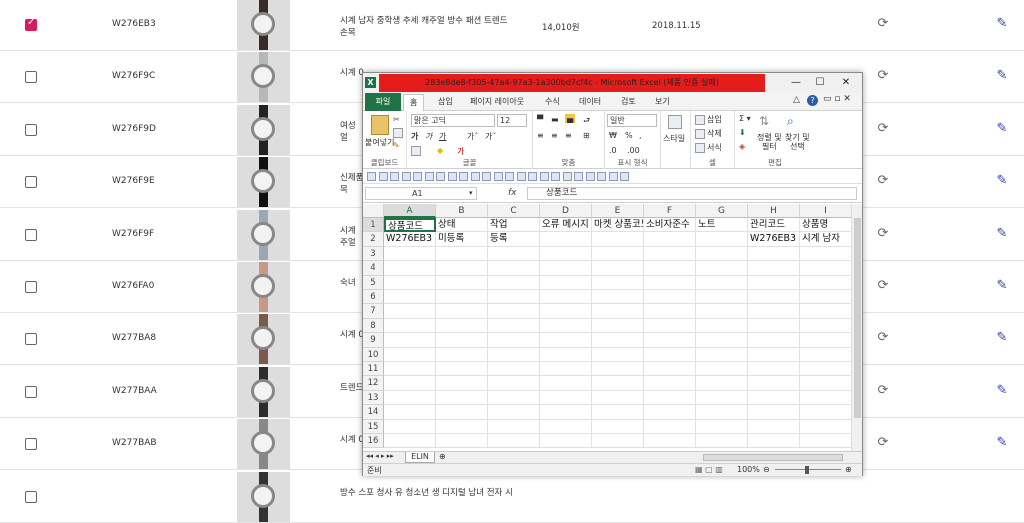 This screenshot has width=1024, height=523. Describe the element at coordinates (796, 100) in the screenshot. I see `minimize-ribbon-icon: △` at that location.